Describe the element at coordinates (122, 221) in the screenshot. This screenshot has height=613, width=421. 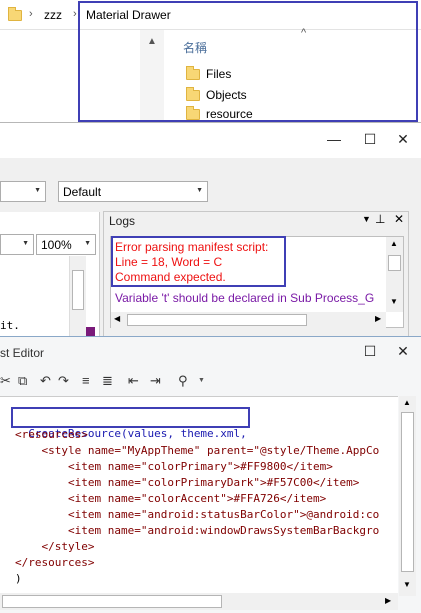
I see `logs-title: Logs` at that location.